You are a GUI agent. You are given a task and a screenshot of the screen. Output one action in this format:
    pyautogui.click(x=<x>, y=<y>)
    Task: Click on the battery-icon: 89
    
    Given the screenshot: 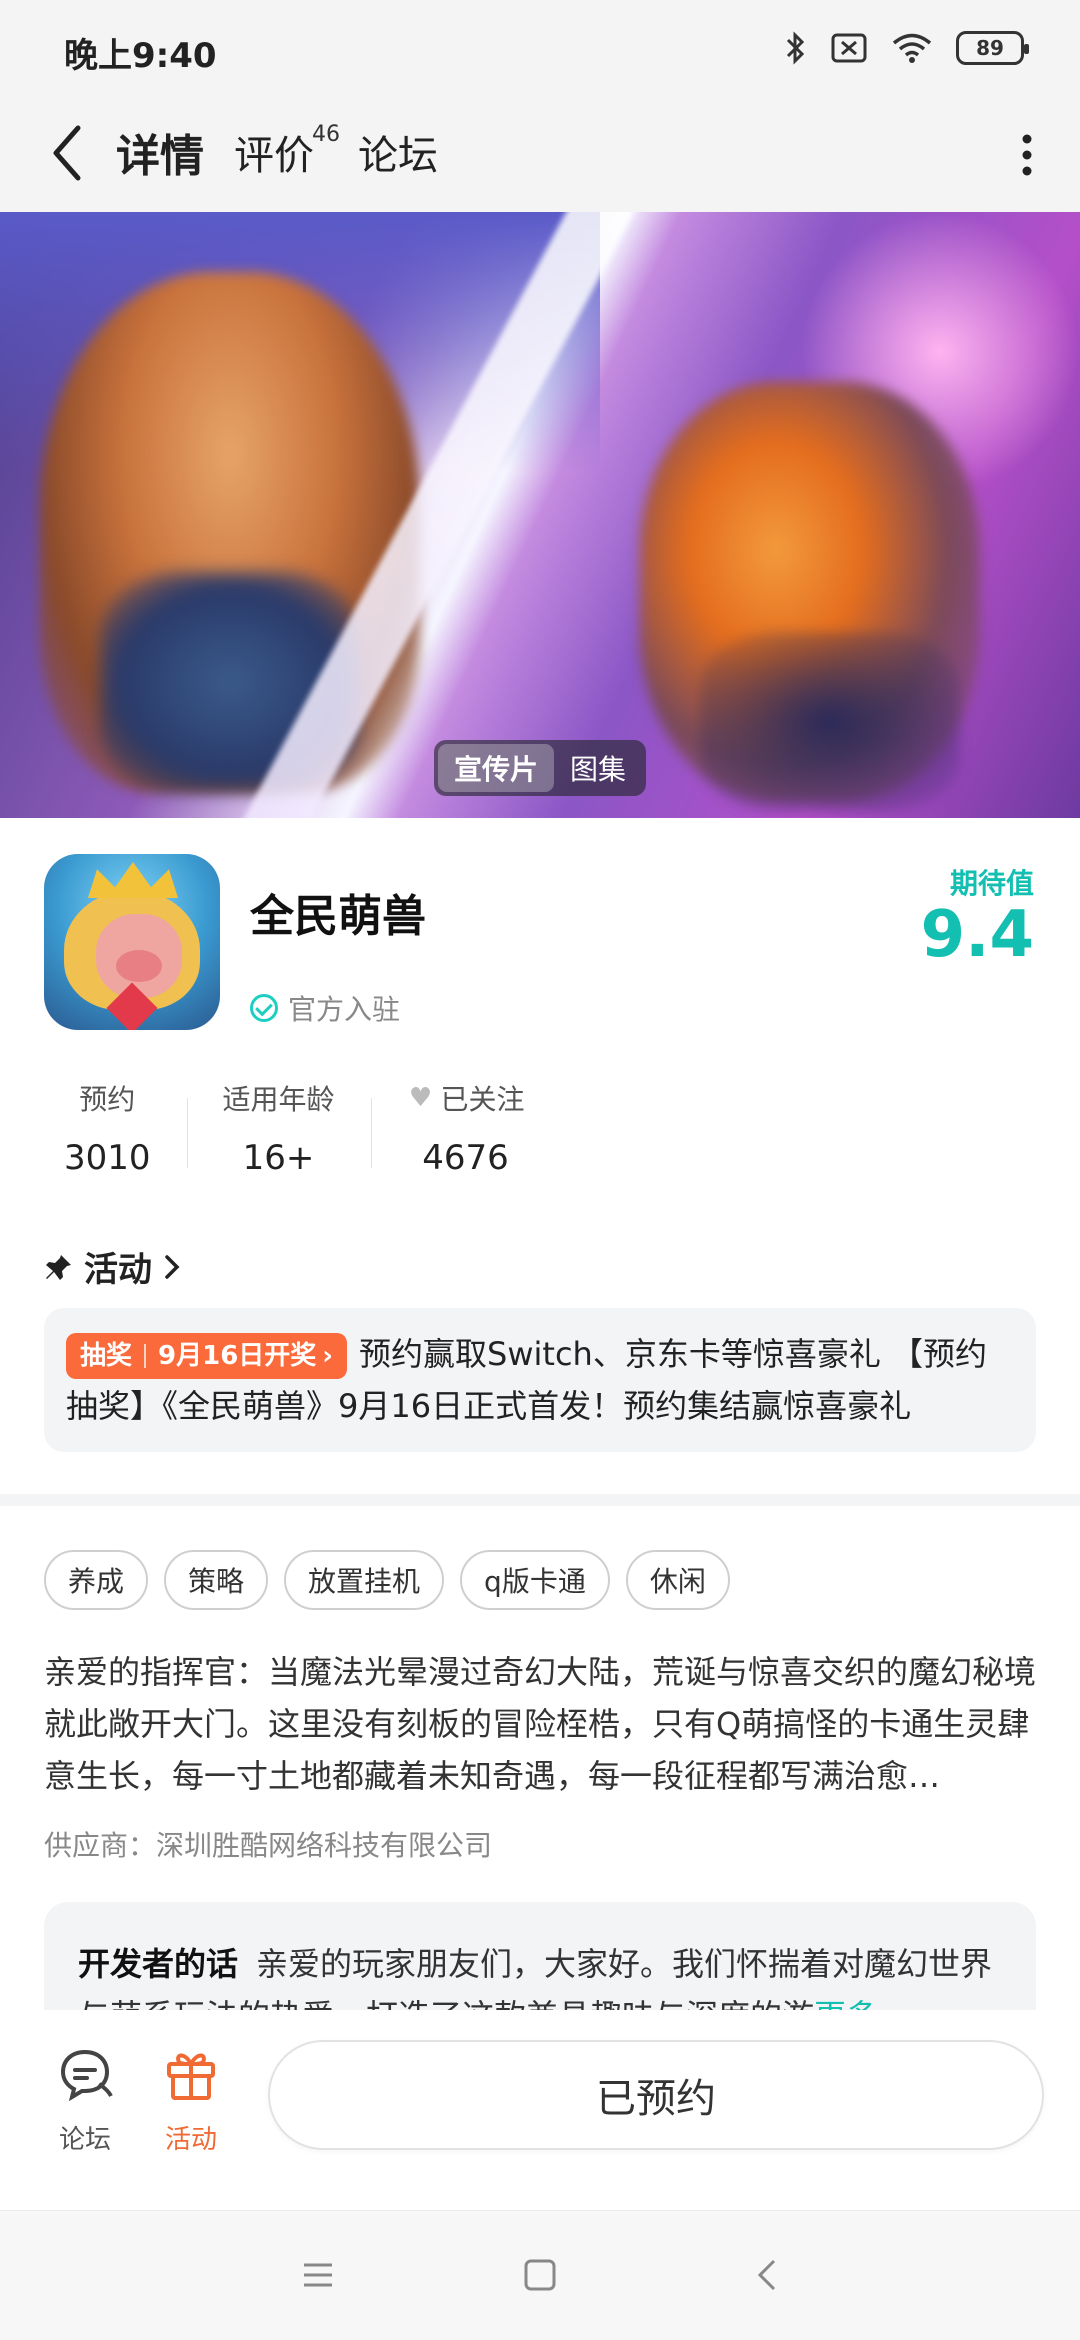 What is the action you would take?
    pyautogui.click(x=992, y=48)
    